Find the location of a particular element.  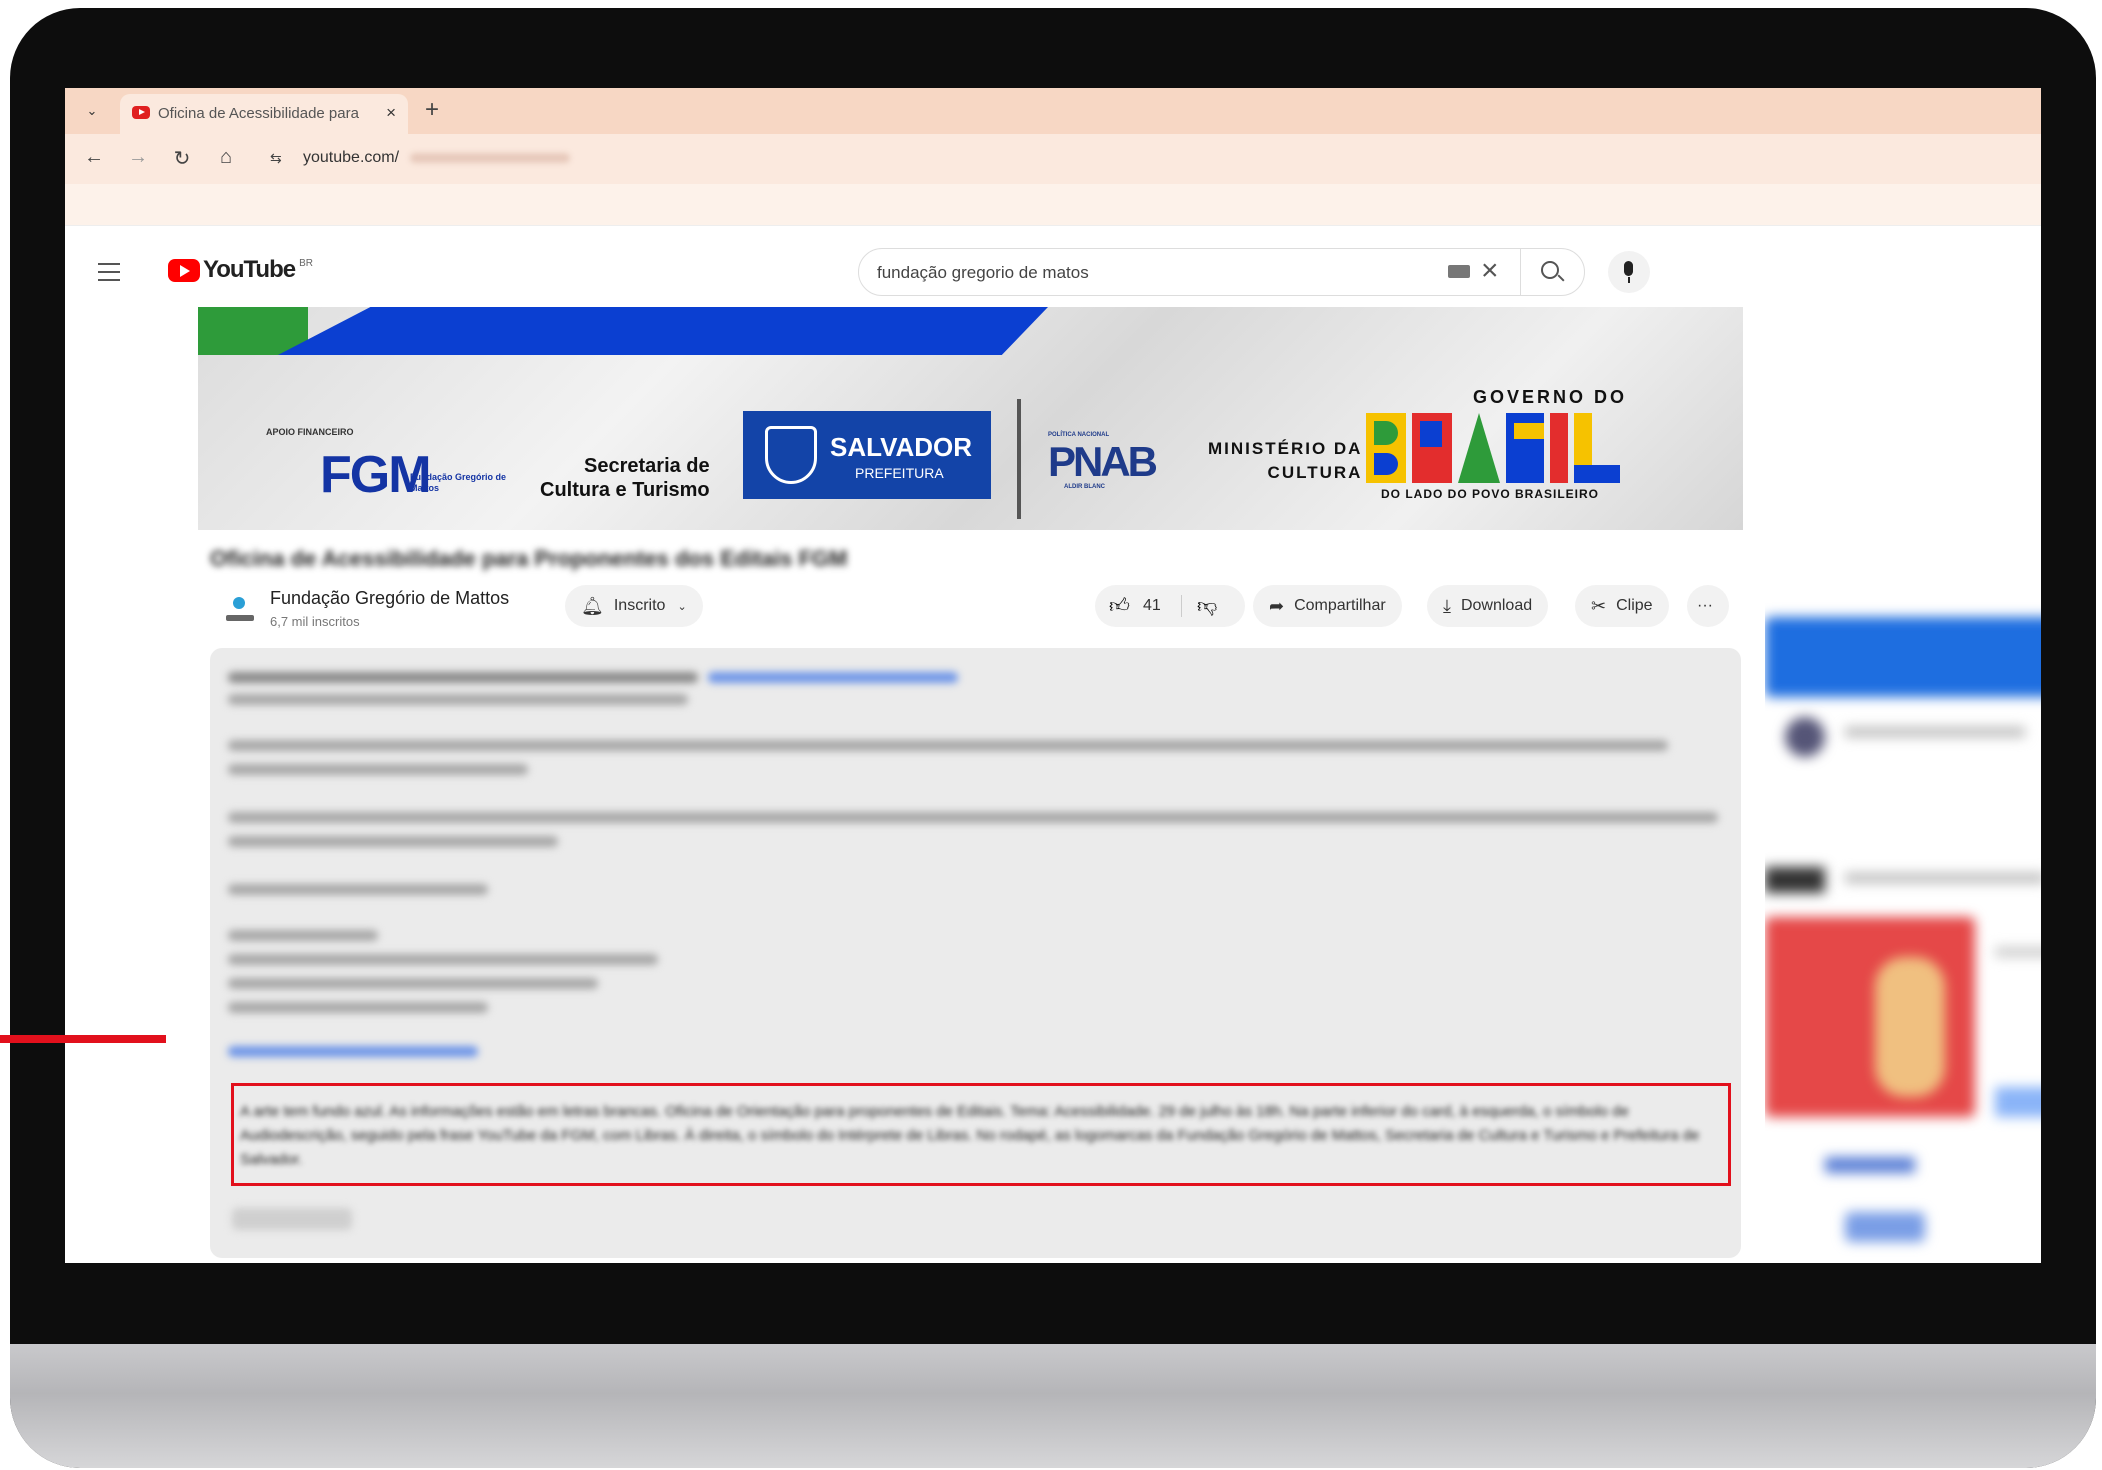

browser-tab: Oficina de Acessibilidade para × is located at coordinates (264, 114).